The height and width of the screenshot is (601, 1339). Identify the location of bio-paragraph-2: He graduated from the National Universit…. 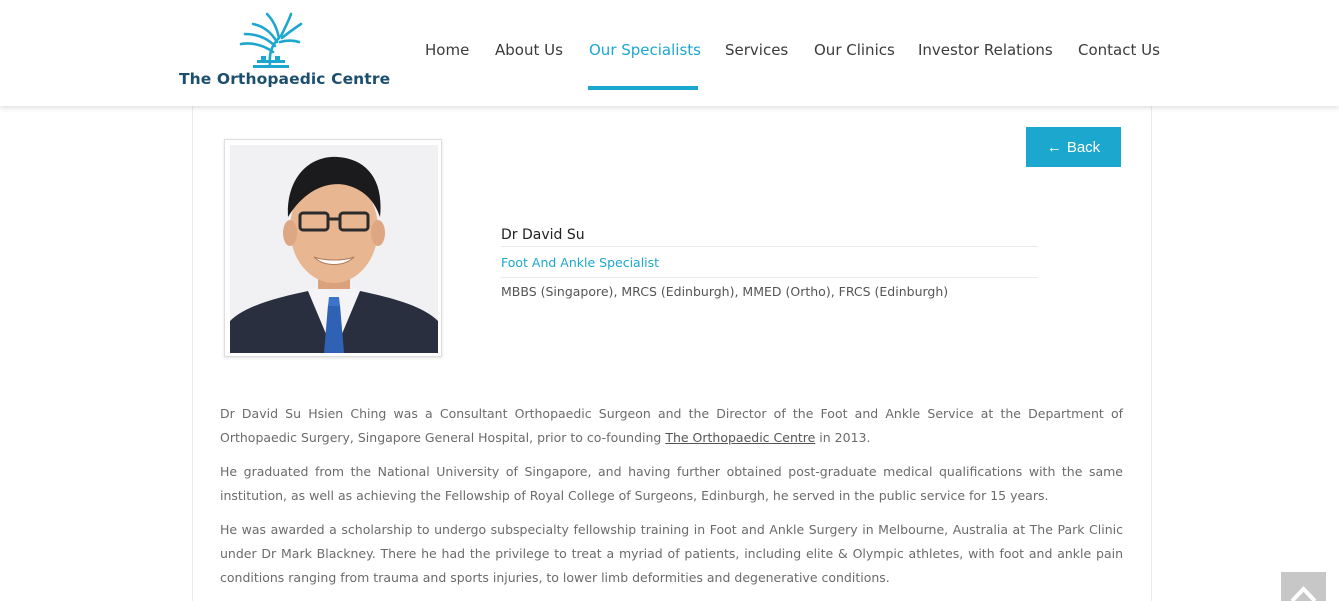
(671, 483).